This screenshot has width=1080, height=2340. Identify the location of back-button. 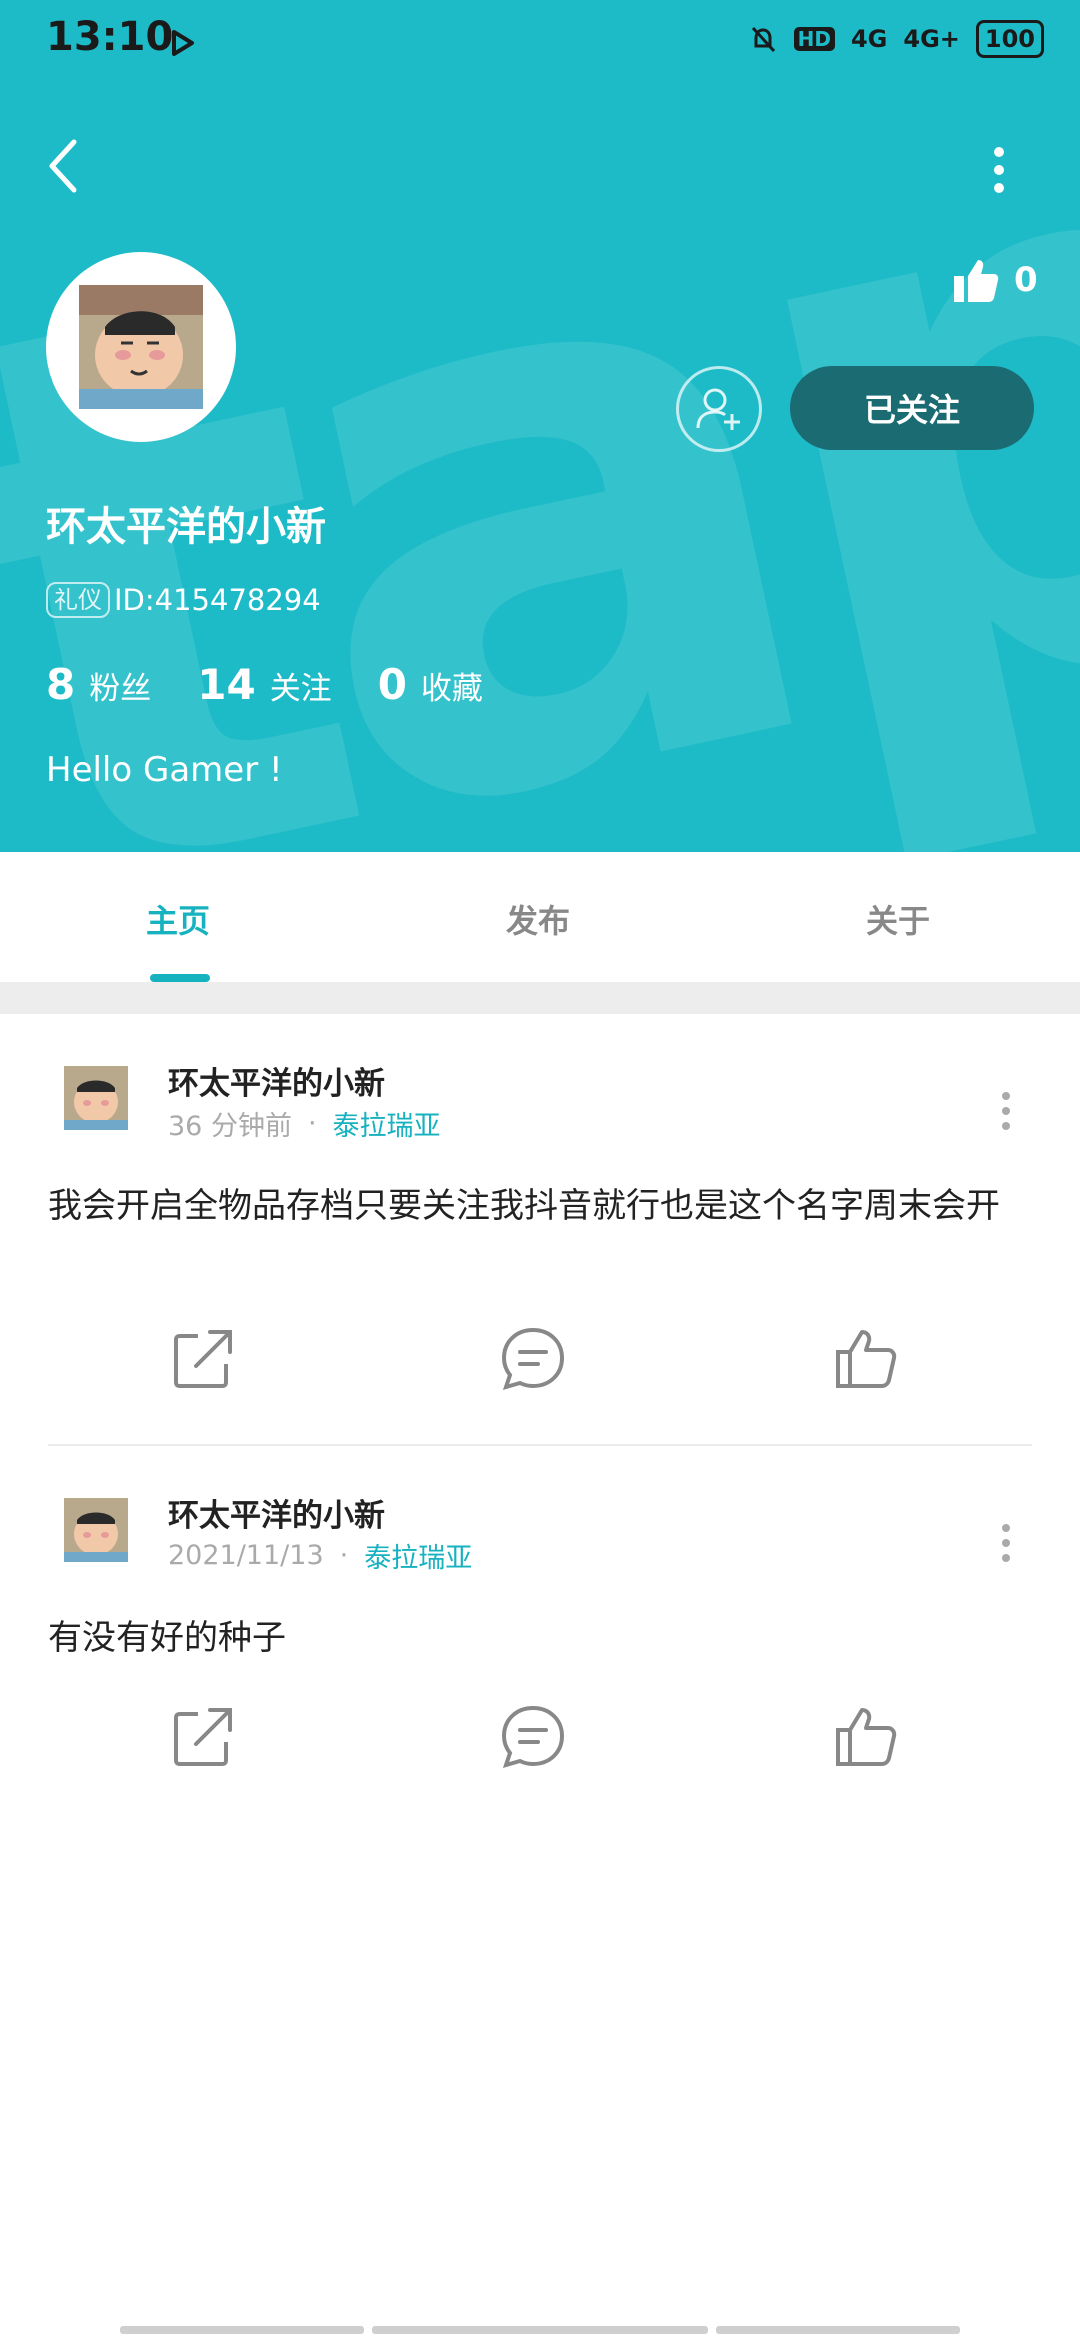
(64, 166).